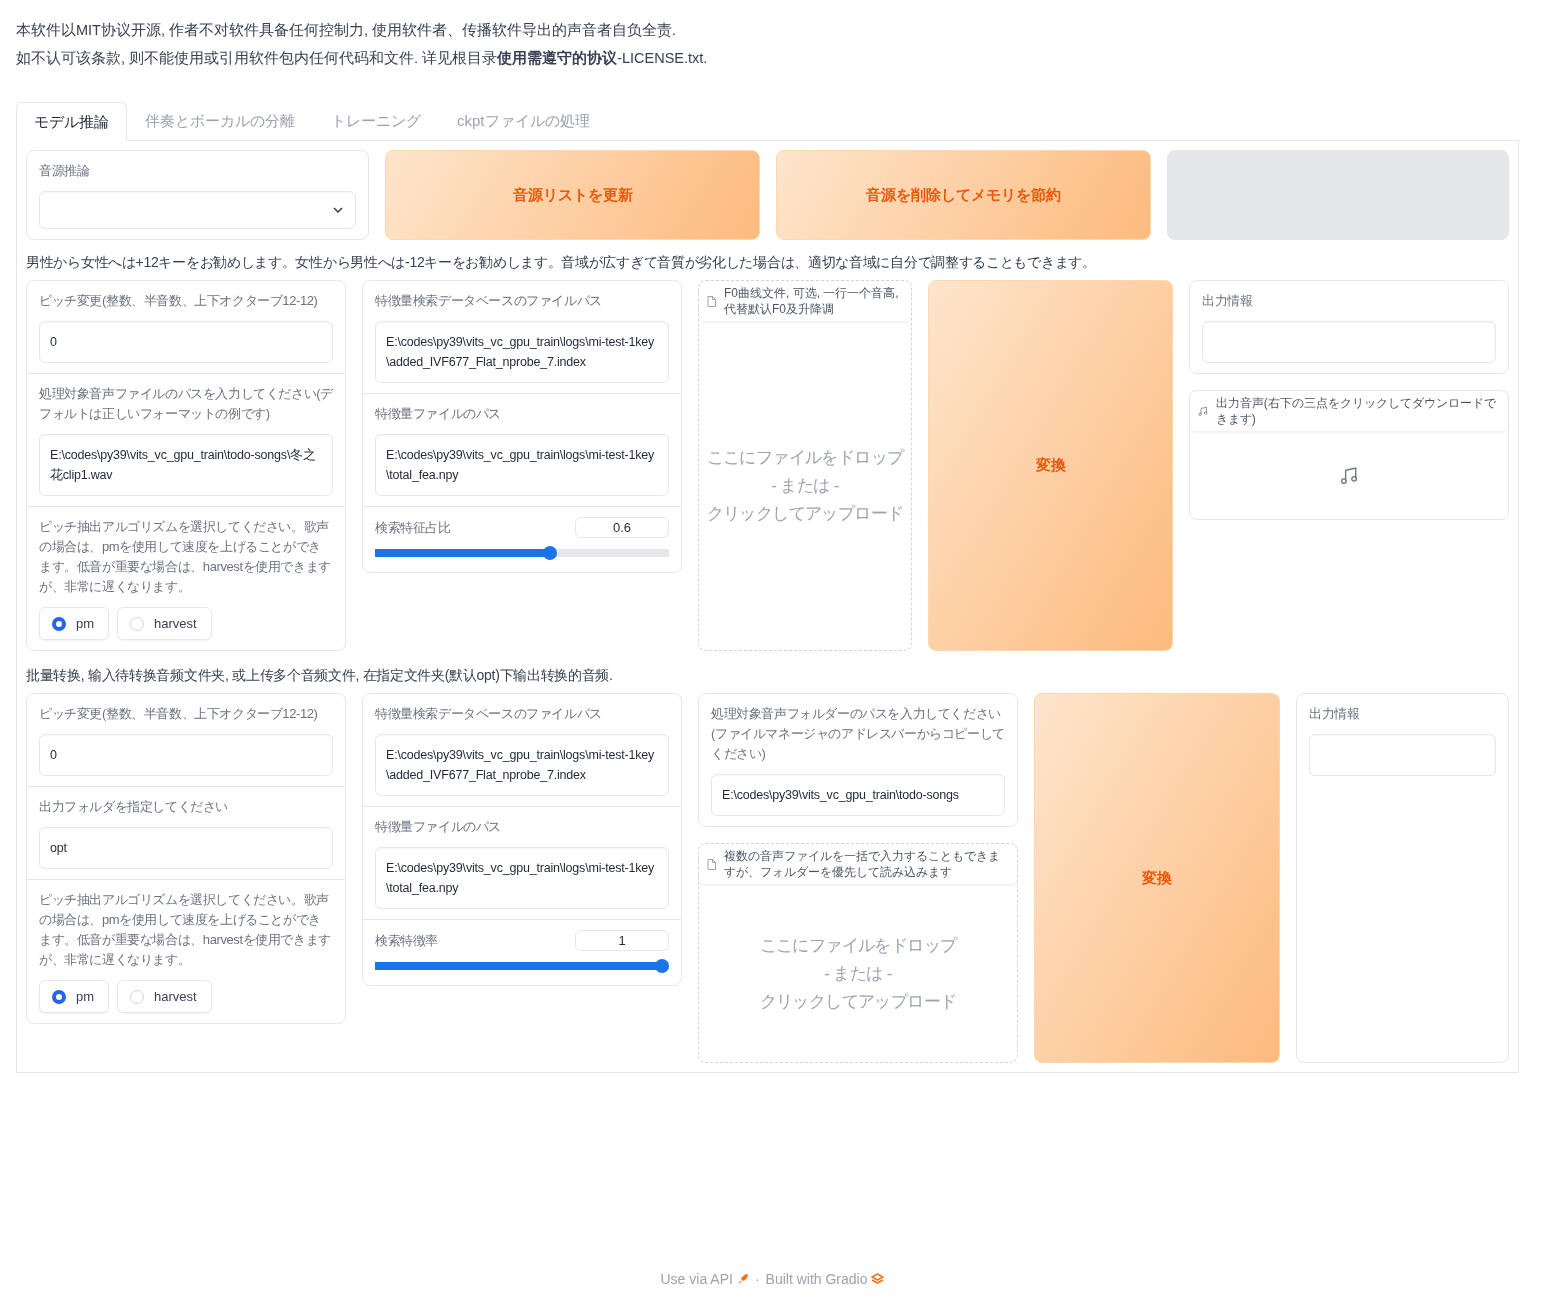  I want to click on number-field: 1, so click(622, 940).